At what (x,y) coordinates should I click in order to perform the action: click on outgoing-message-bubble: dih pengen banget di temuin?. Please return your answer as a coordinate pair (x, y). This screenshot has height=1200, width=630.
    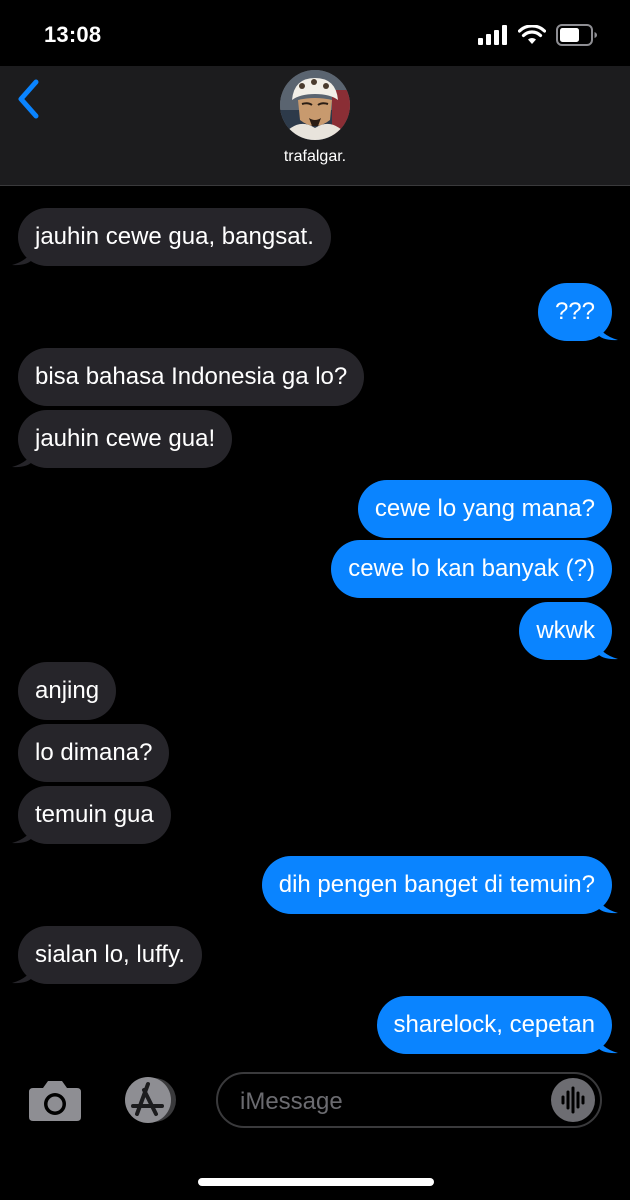
    Looking at the image, I should click on (436, 885).